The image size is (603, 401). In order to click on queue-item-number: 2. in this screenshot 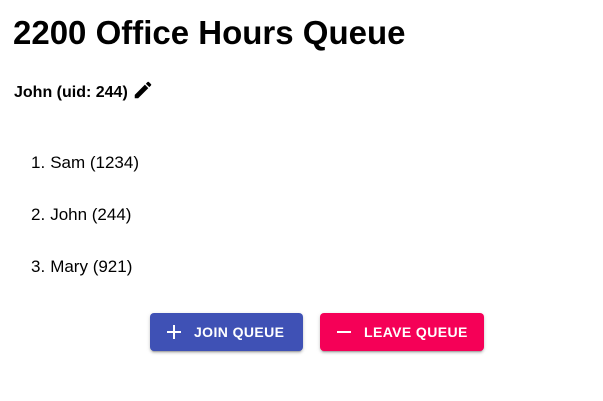, I will do `click(38, 214)`.